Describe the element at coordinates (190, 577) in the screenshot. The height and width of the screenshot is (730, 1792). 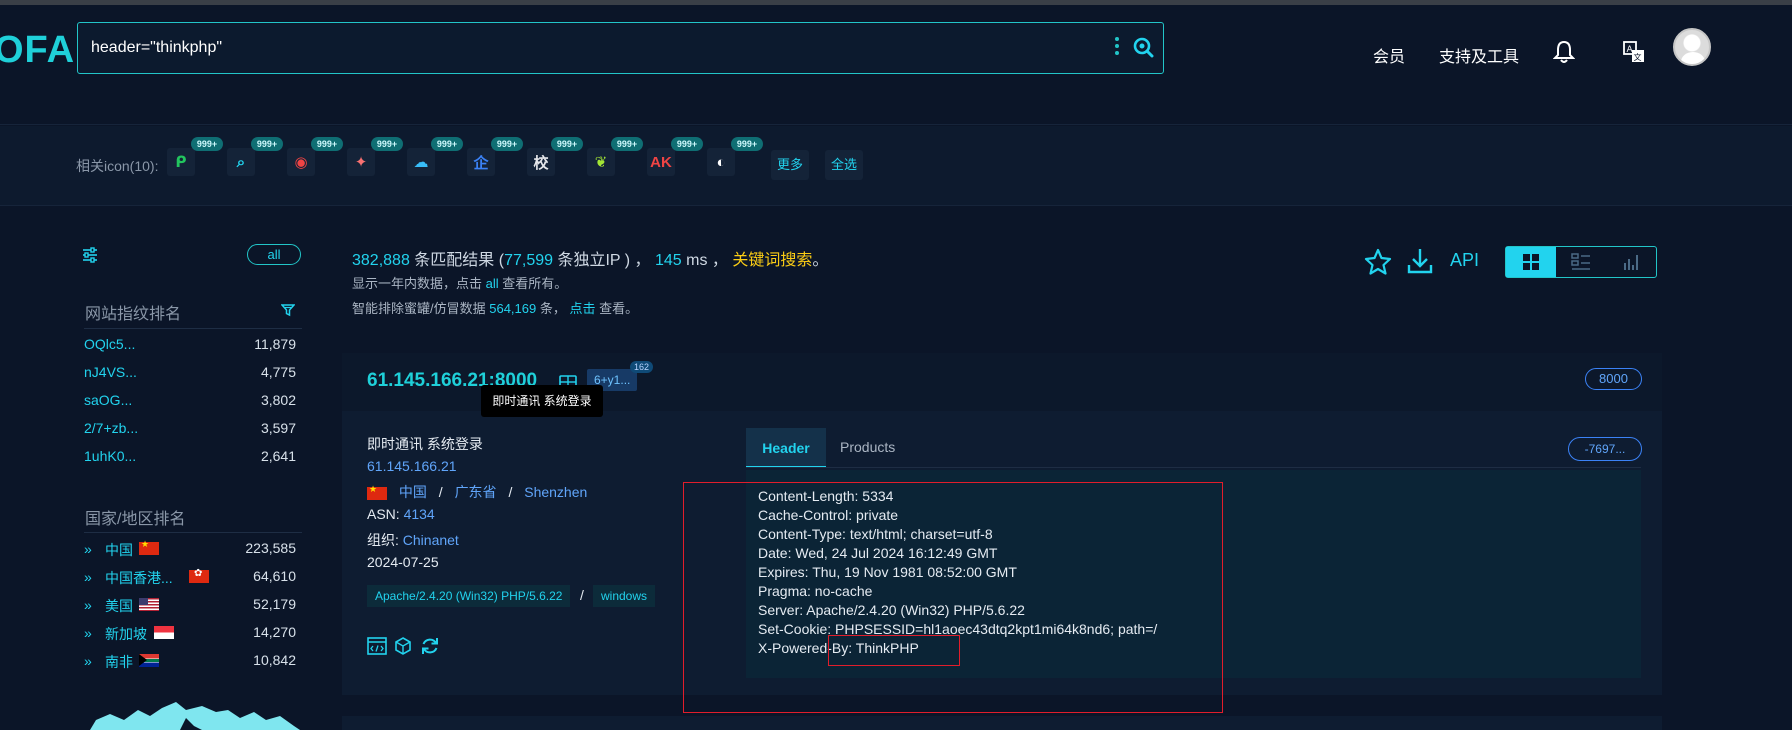
I see `country-rank-row: » 中国香港... 64,610` at that location.